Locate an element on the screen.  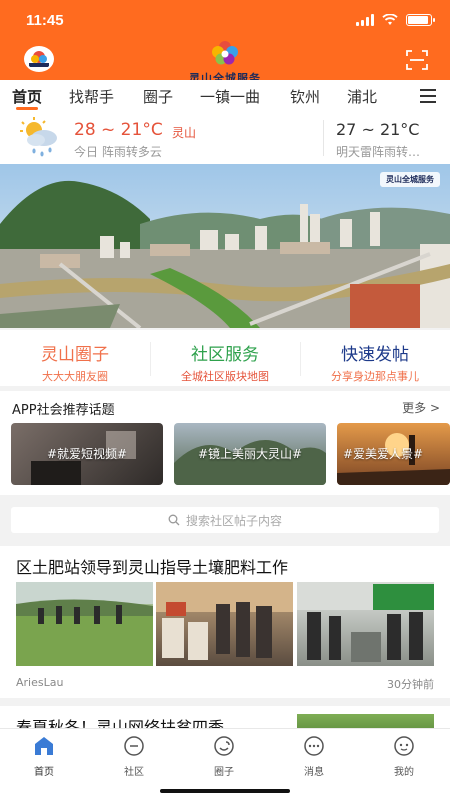
search-input: 搜索社区帖子内容 is located at coordinates (225, 520).